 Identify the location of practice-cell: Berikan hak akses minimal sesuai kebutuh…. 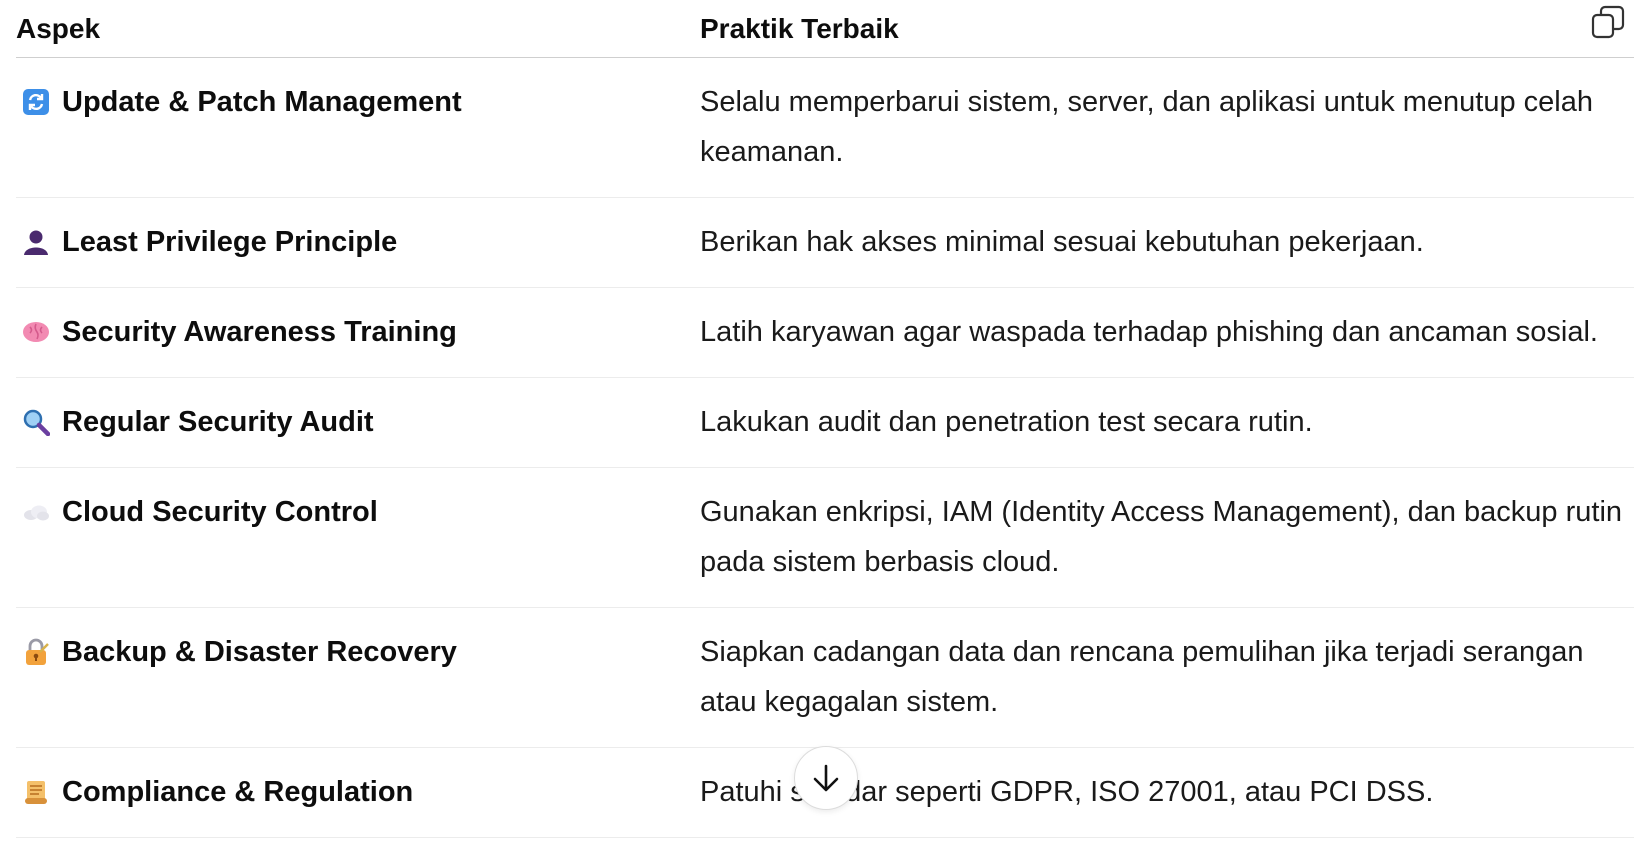
(1167, 242).